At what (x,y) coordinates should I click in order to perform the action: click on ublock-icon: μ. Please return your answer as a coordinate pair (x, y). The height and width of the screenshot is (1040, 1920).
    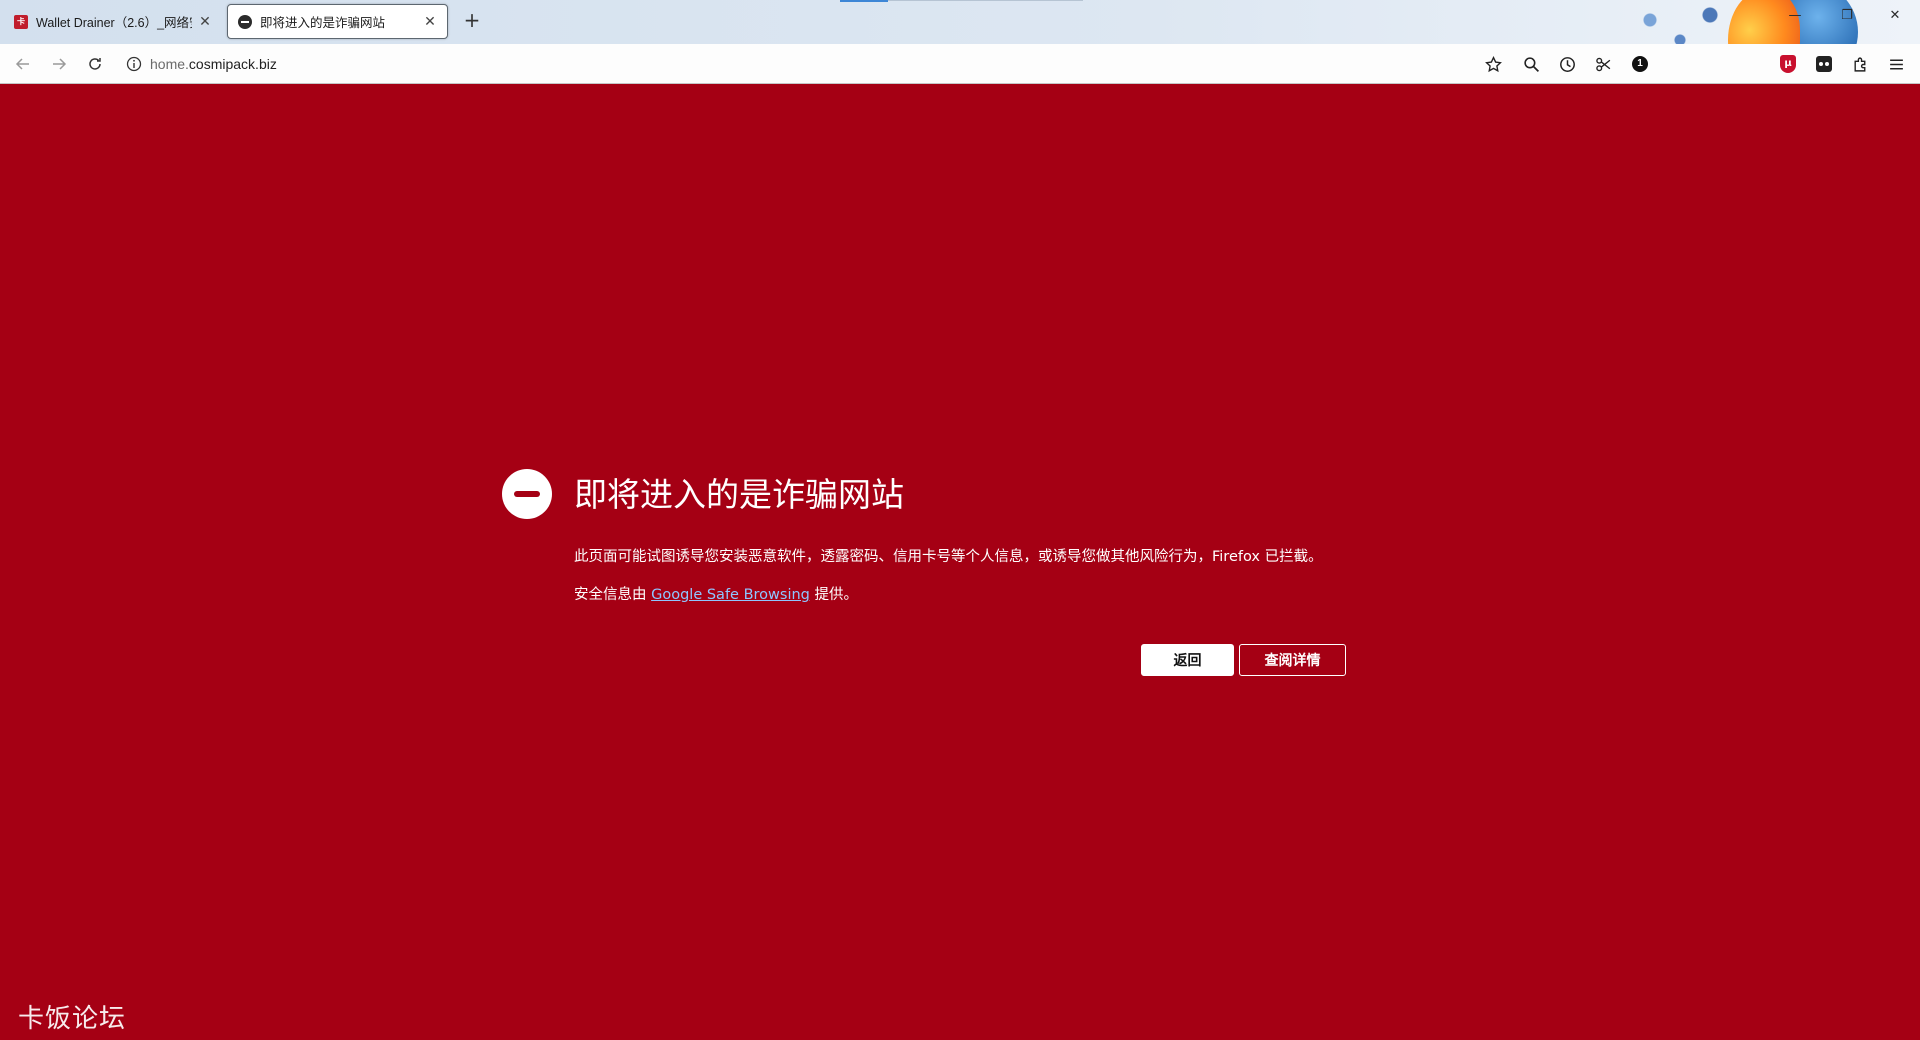
    Looking at the image, I should click on (1788, 64).